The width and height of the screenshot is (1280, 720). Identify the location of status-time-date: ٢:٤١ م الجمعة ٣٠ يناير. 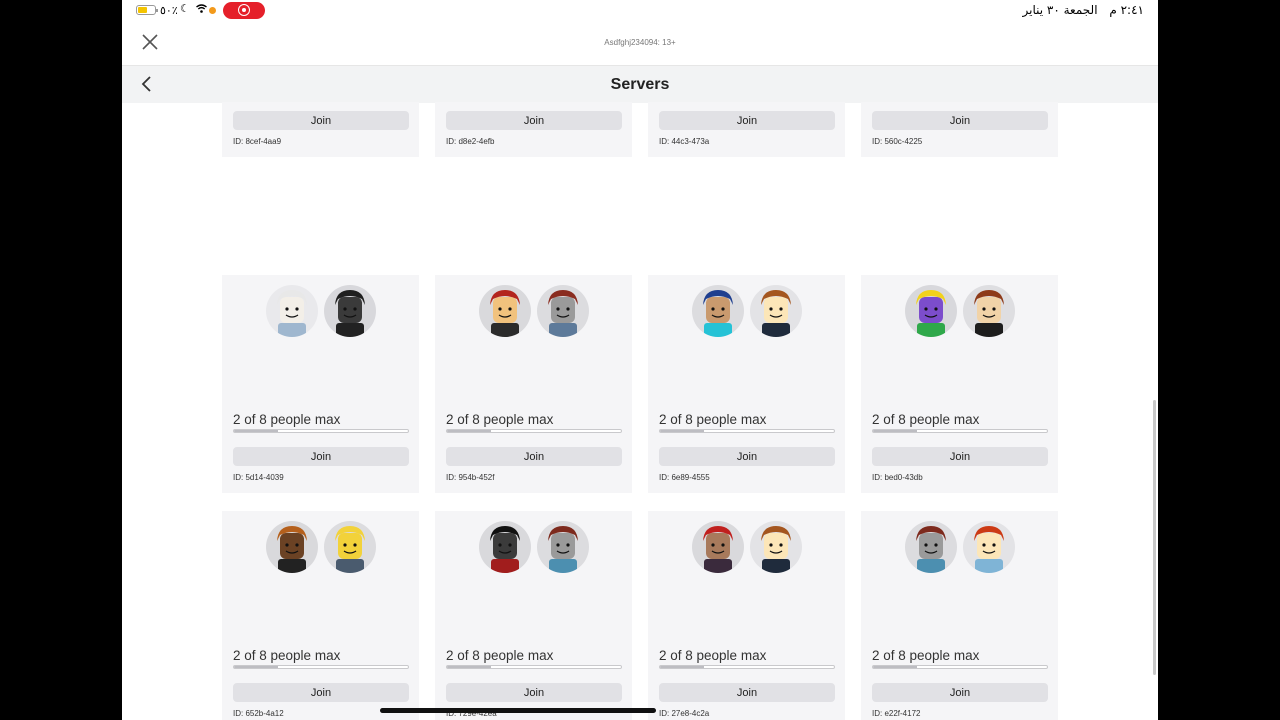
(1079, 10).